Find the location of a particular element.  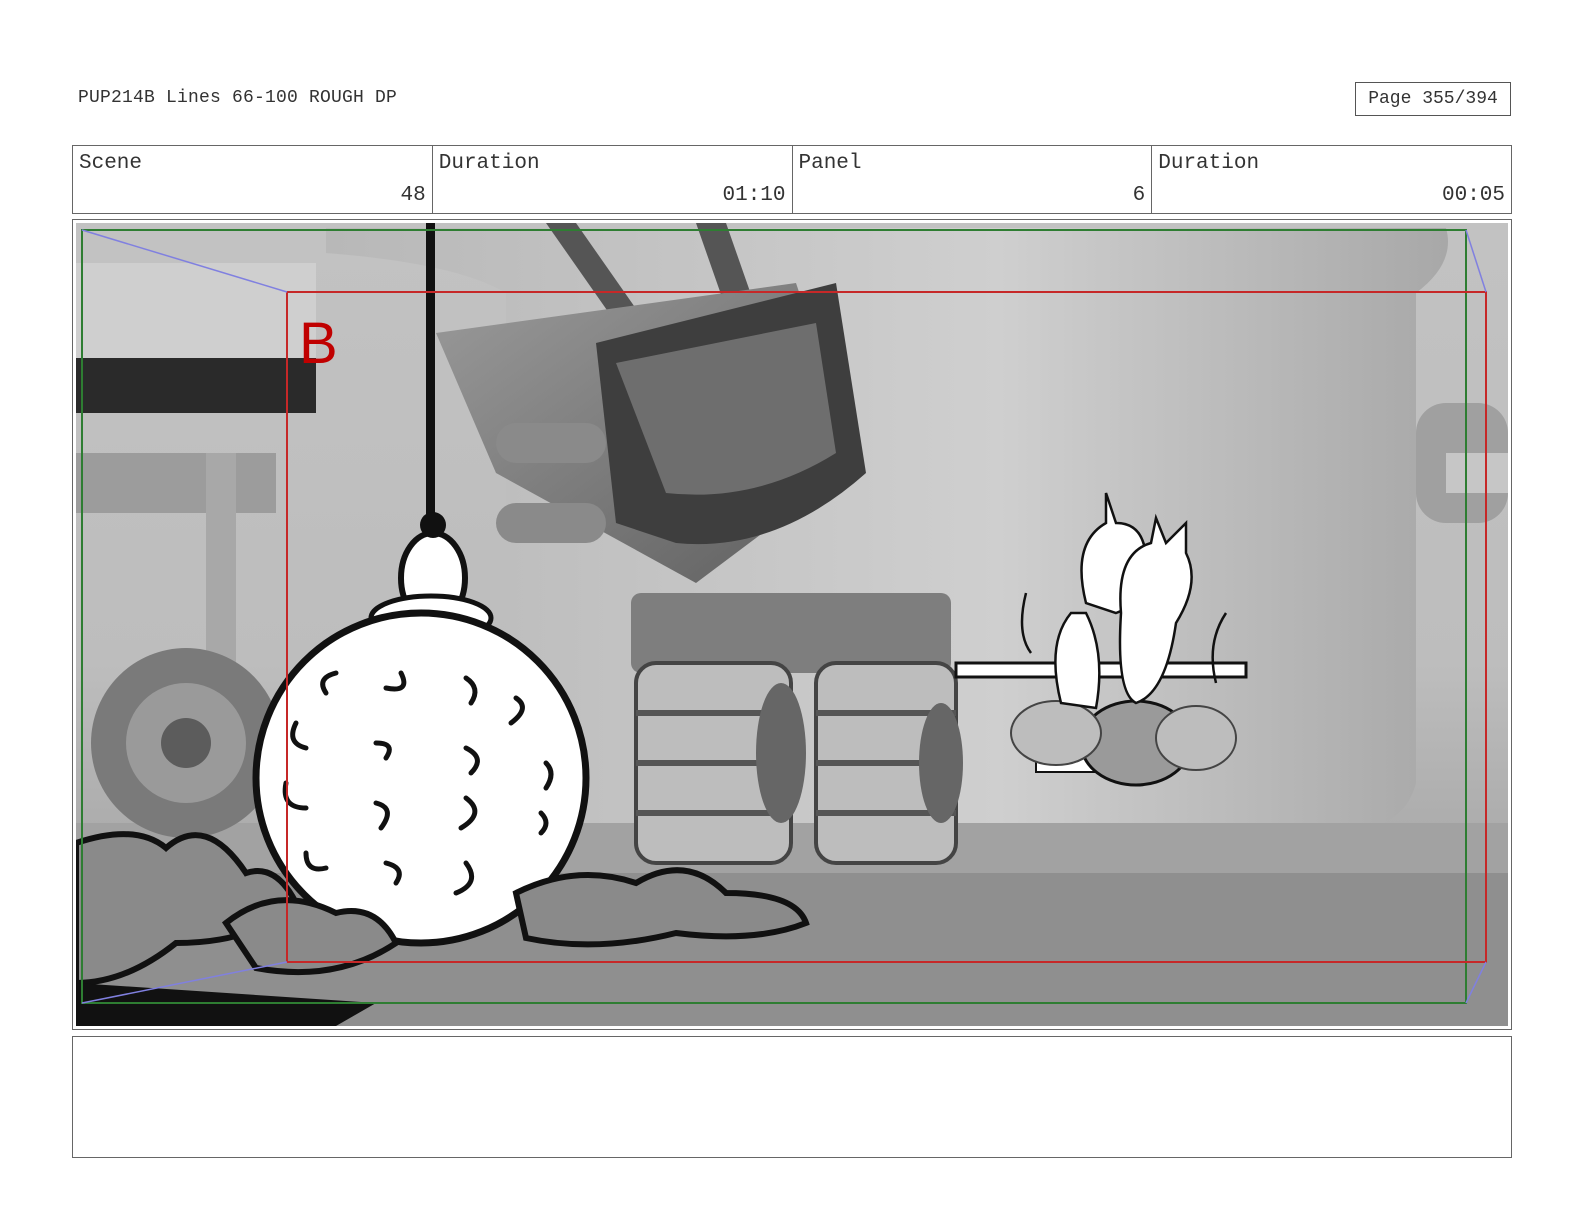

left-pipe-shadow is located at coordinates (196, 385).